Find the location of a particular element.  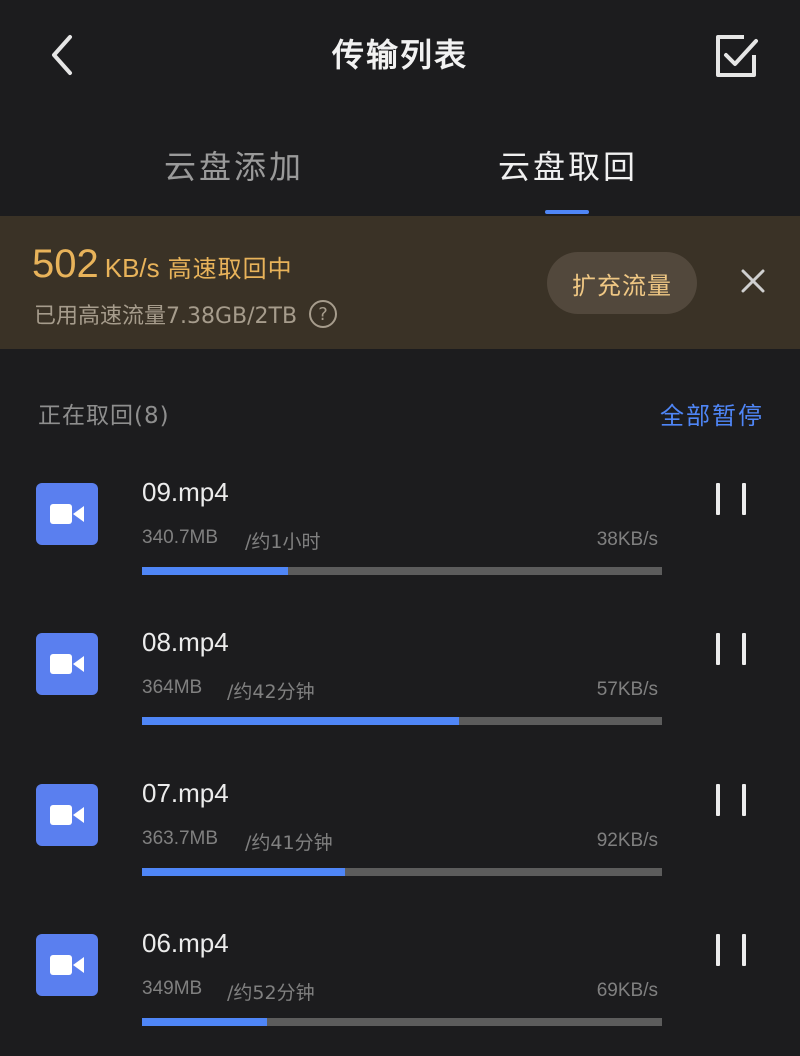

speed-value: 502 is located at coordinates (65, 264).